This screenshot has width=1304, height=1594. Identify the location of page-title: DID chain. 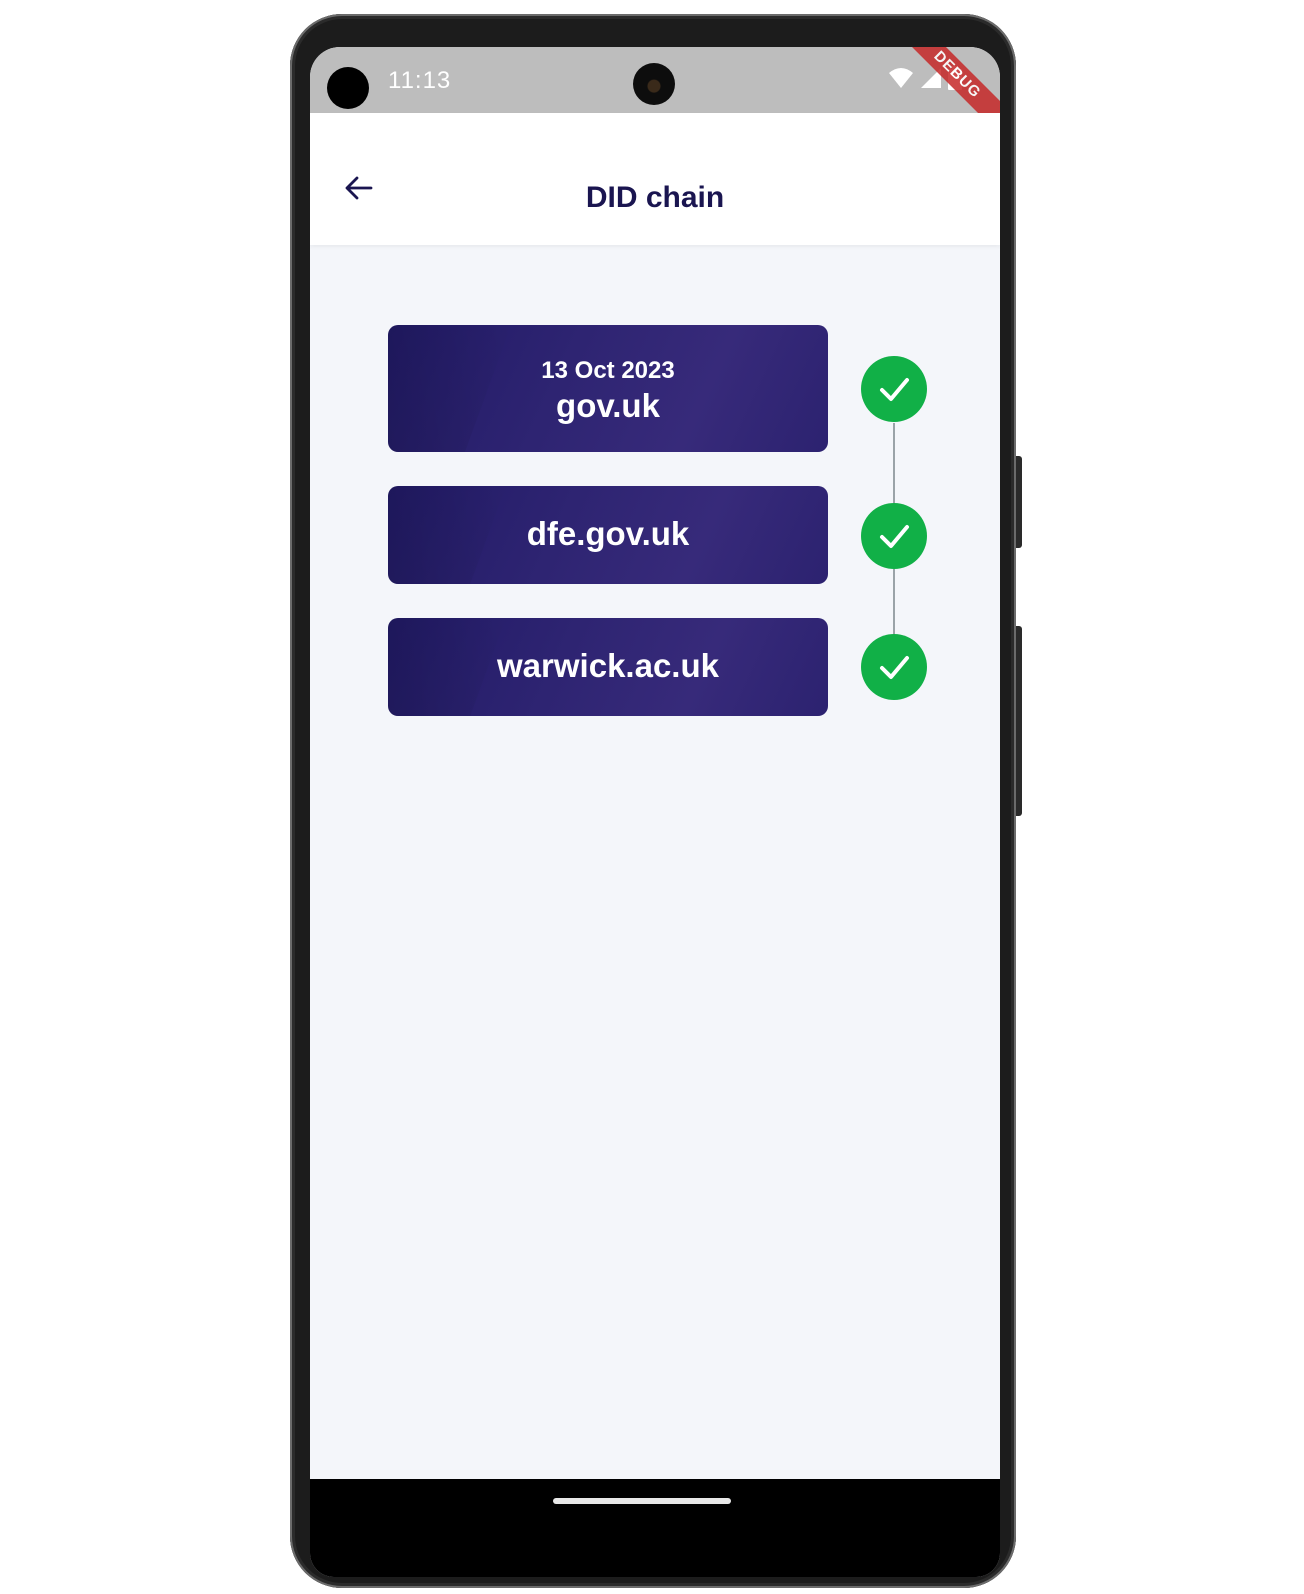
(655, 197).